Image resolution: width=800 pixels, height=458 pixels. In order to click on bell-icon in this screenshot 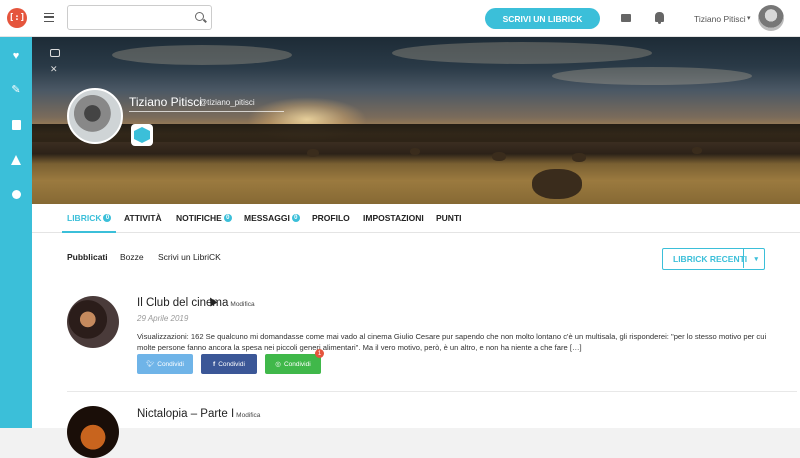, I will do `click(659, 18)`.